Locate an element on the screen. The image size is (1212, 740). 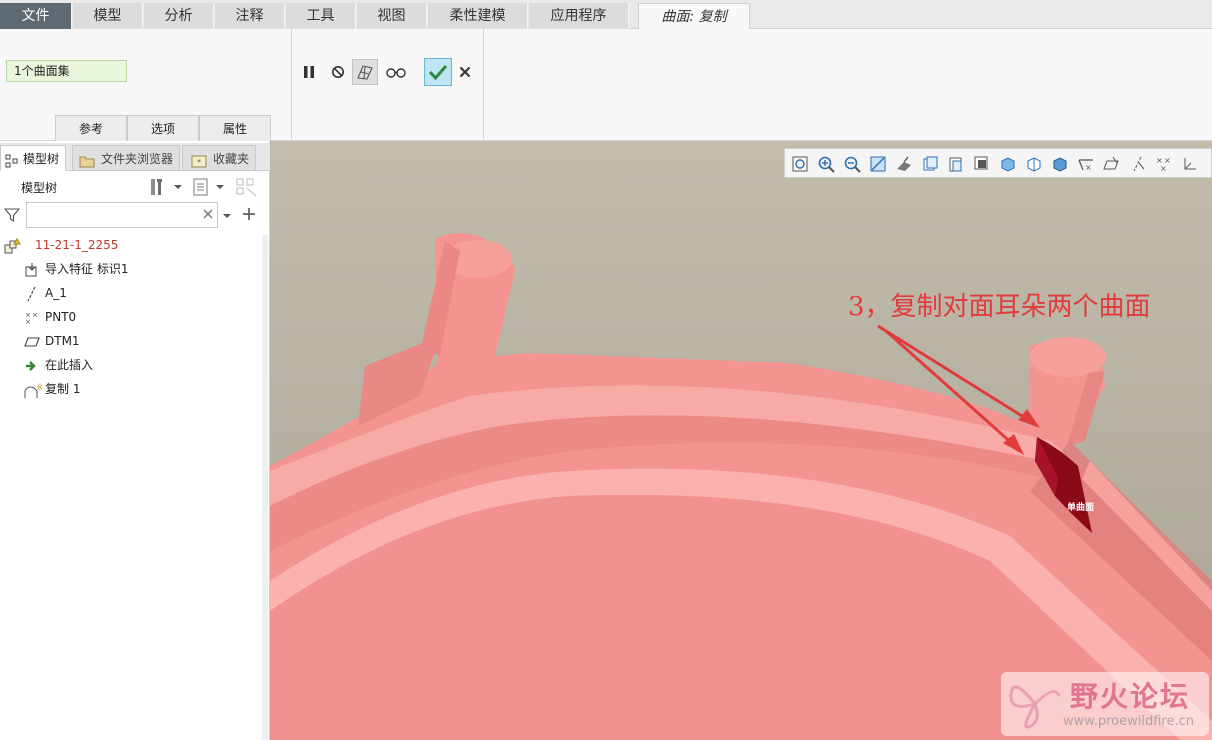
insert-here-arrow-icon is located at coordinates (32, 366).